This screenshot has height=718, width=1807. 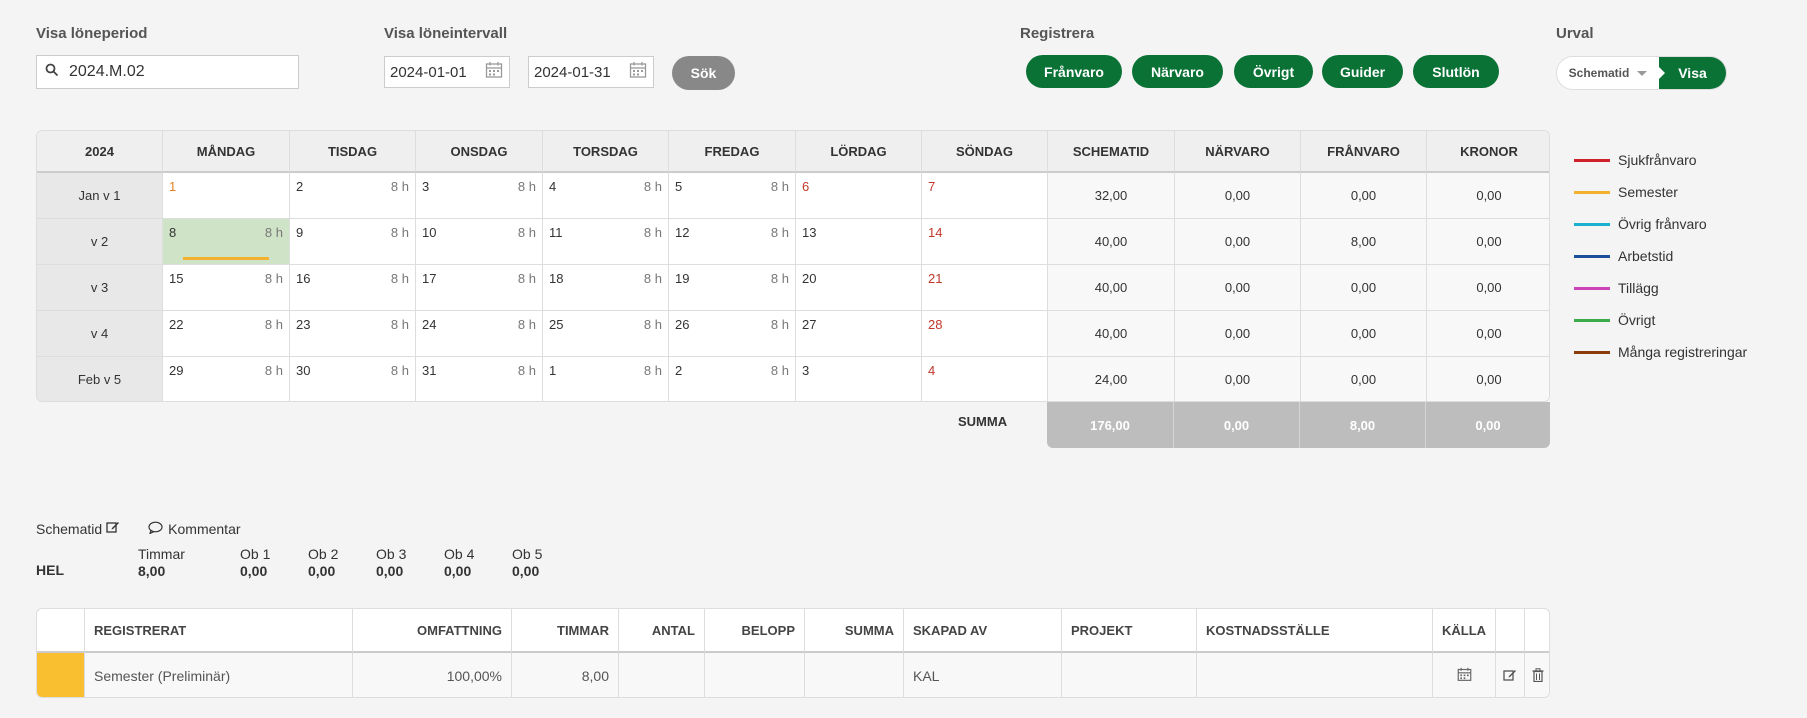 I want to click on day-header: SÖNDAG, so click(x=985, y=152).